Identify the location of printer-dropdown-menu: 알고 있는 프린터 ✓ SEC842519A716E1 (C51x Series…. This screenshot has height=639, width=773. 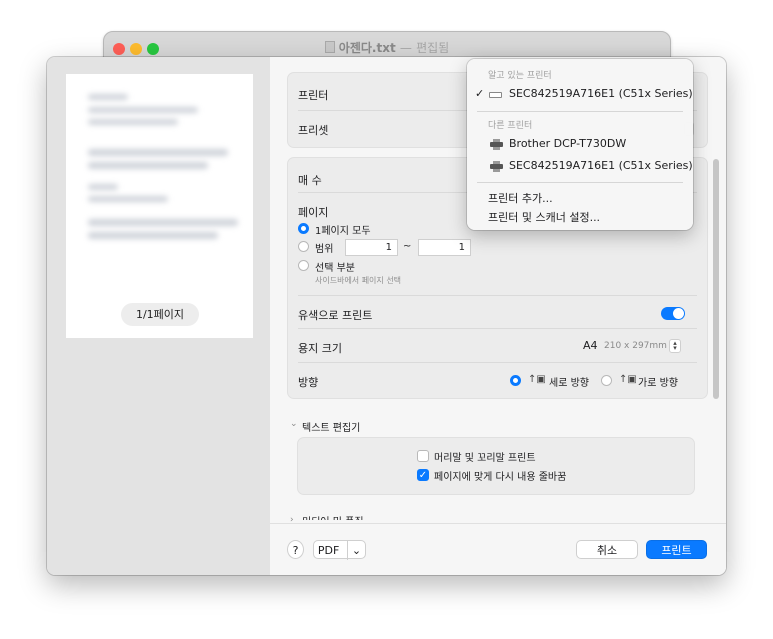
(580, 144).